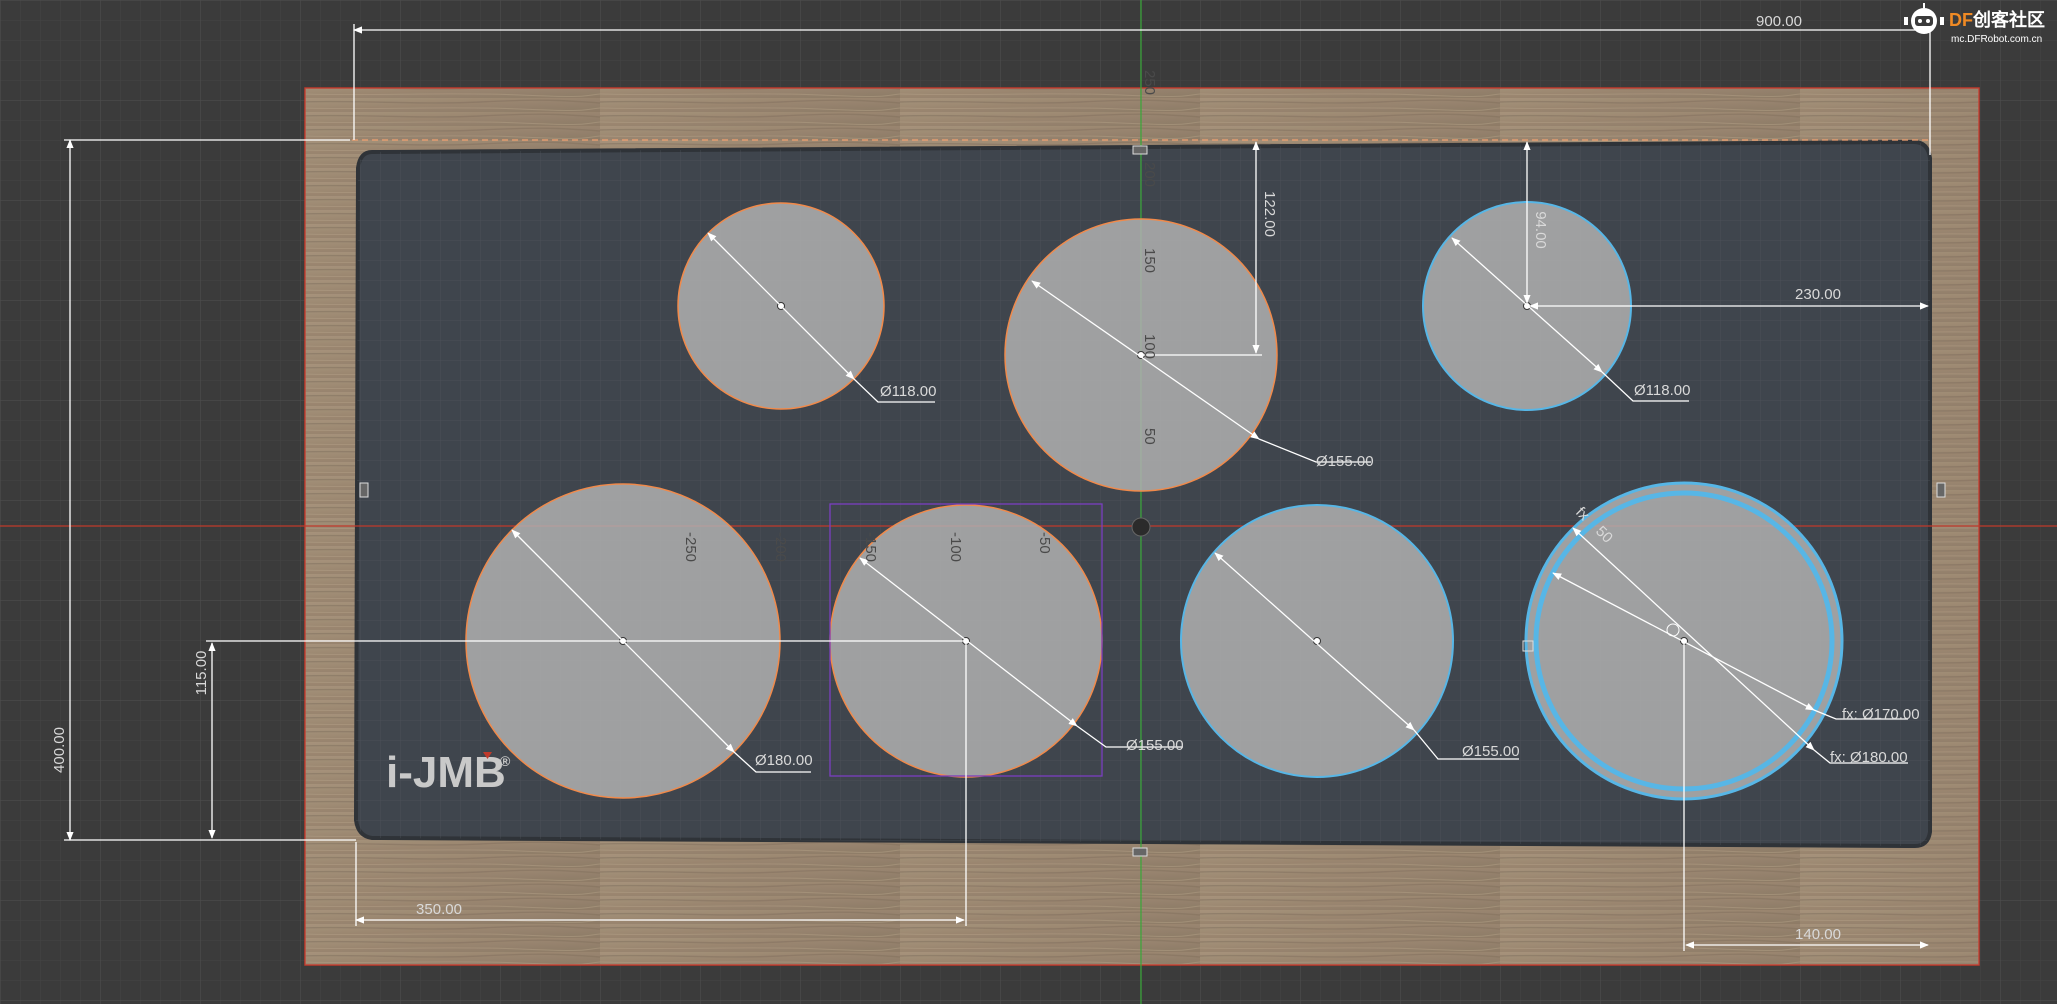  What do you see at coordinates (1044, 543) in the screenshot?
I see `ruler-label-n50: -50` at bounding box center [1044, 543].